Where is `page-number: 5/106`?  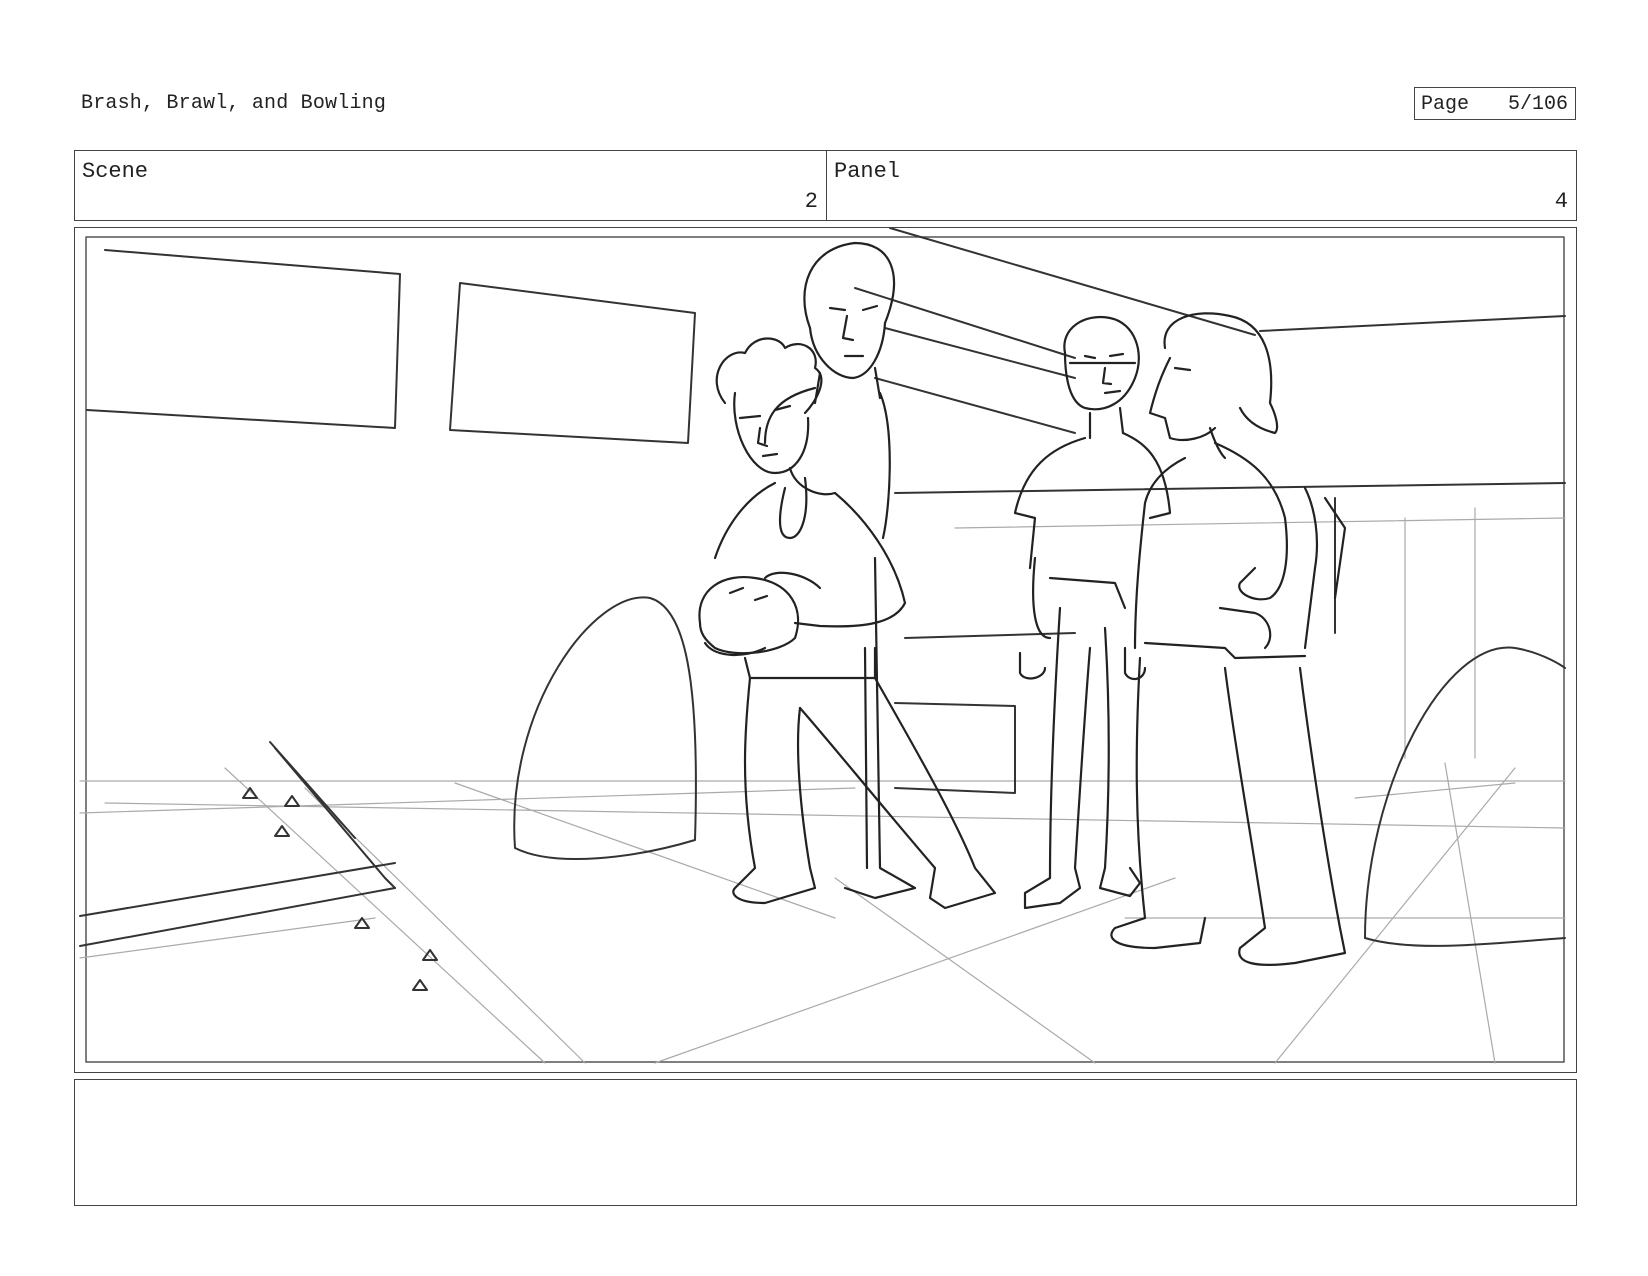 page-number: 5/106 is located at coordinates (1537, 104).